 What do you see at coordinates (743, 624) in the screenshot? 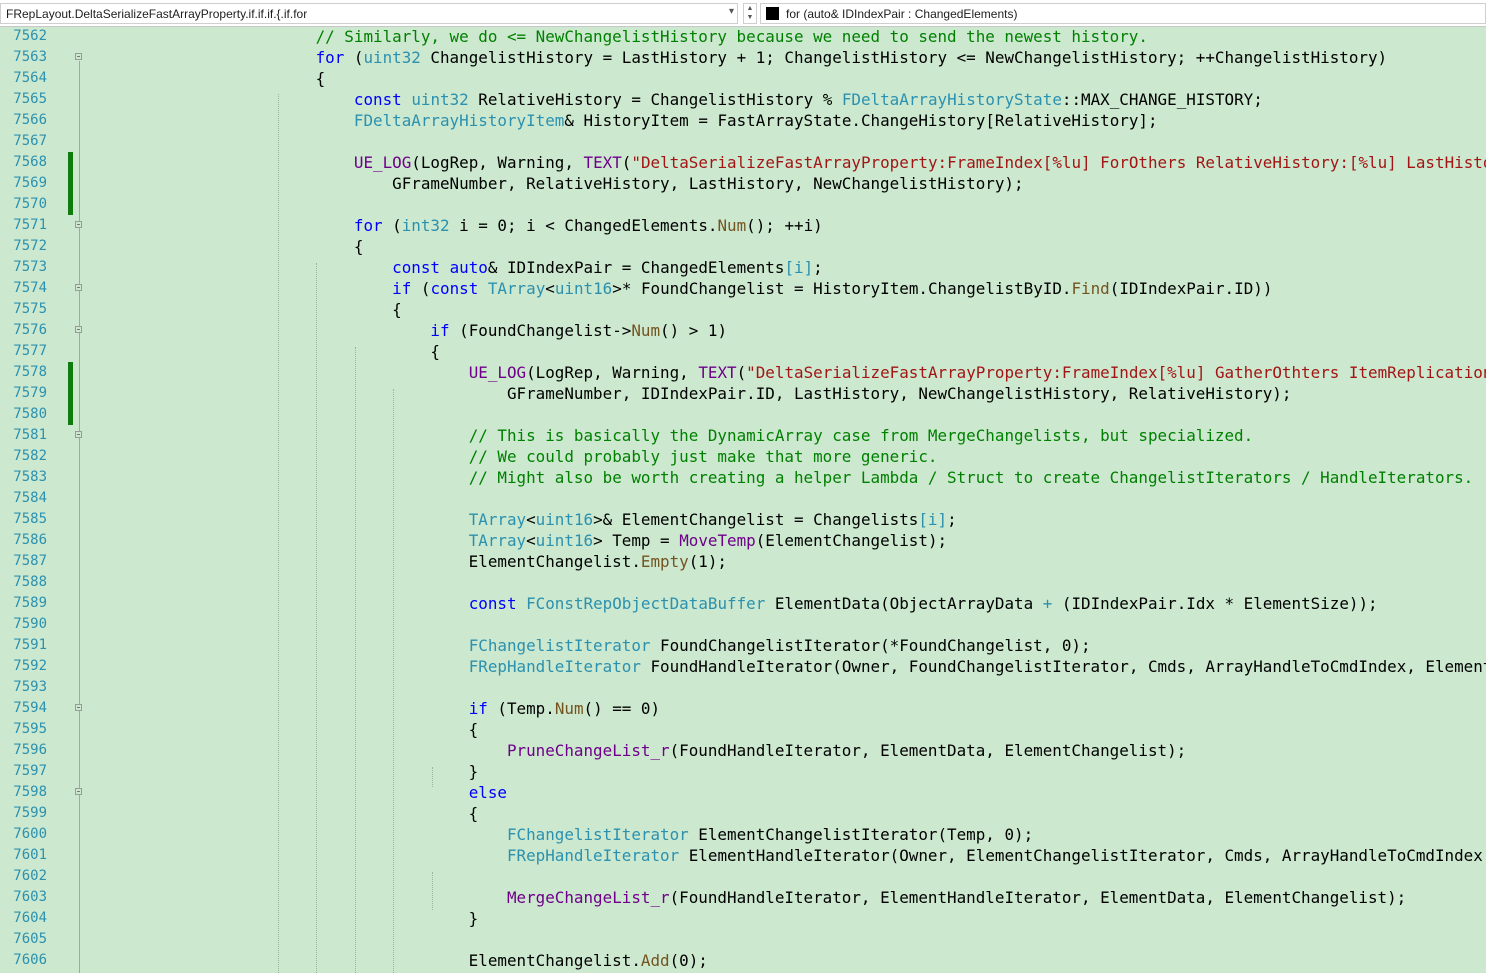
I see `code-line: 7590` at bounding box center [743, 624].